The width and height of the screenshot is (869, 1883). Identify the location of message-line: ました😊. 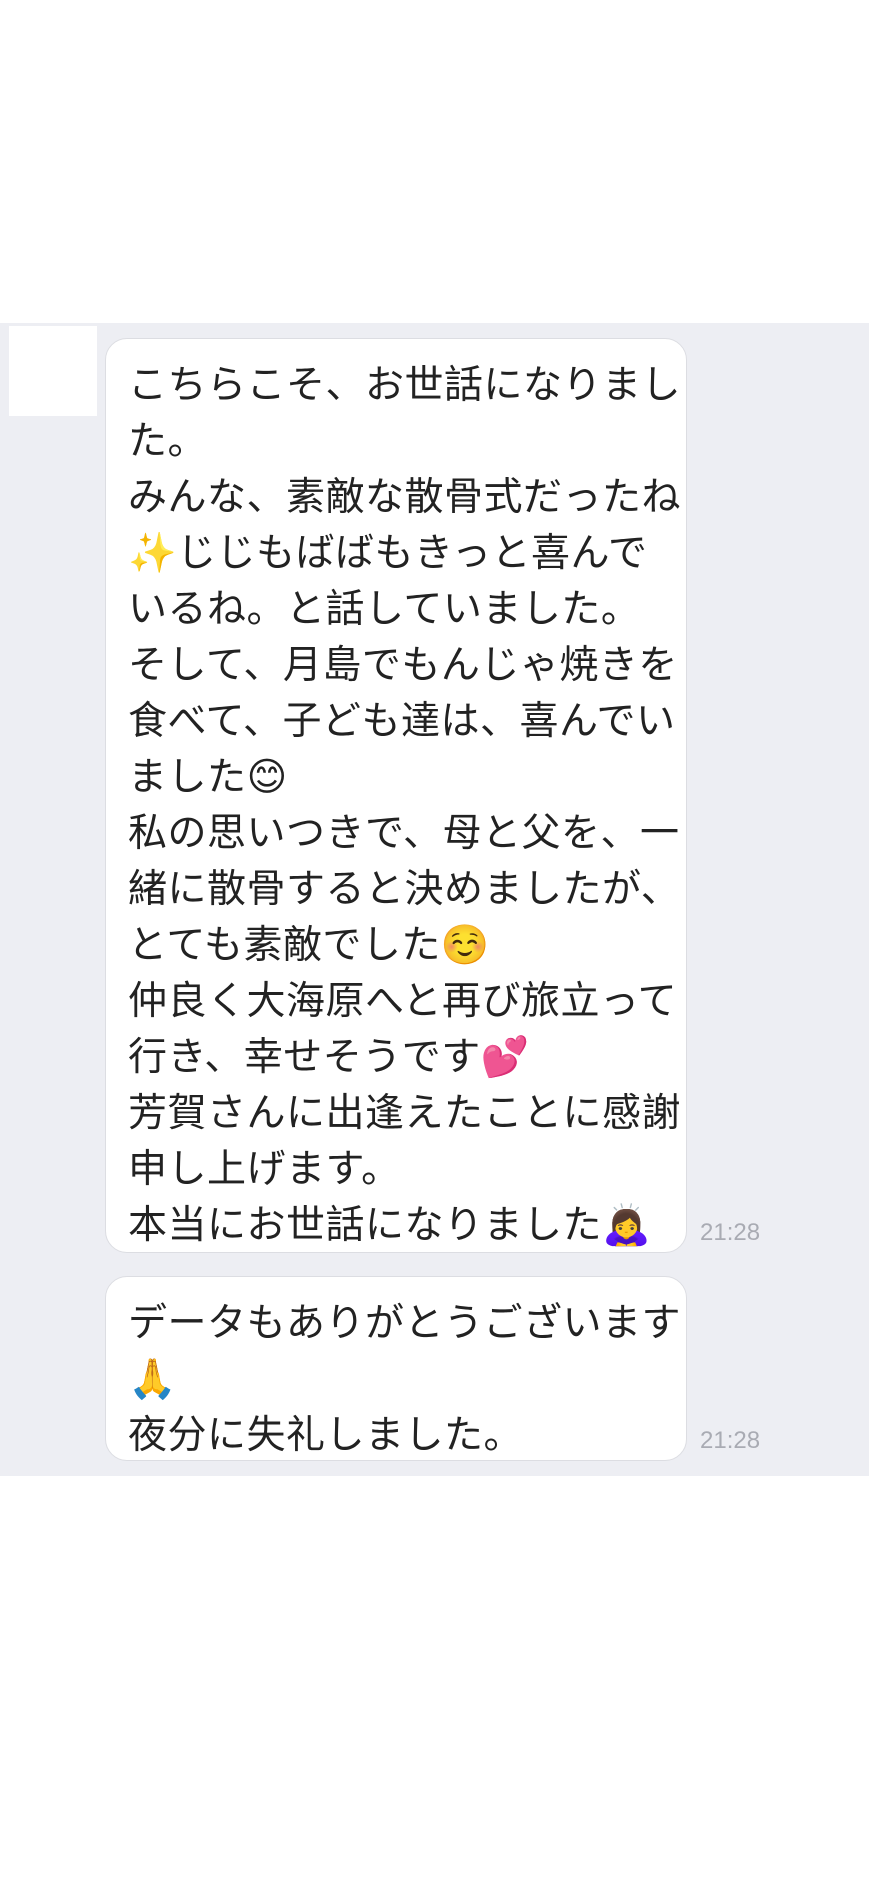
(208, 777).